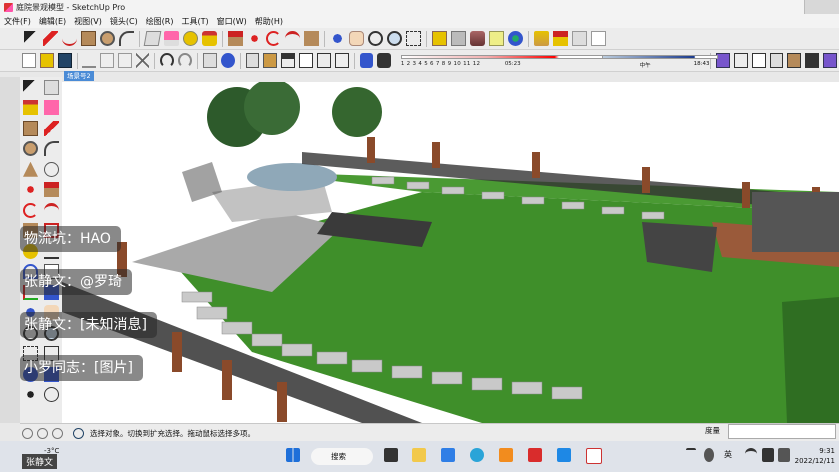 This screenshot has width=839, height=472. I want to click on delete-icon, so click(142, 60).